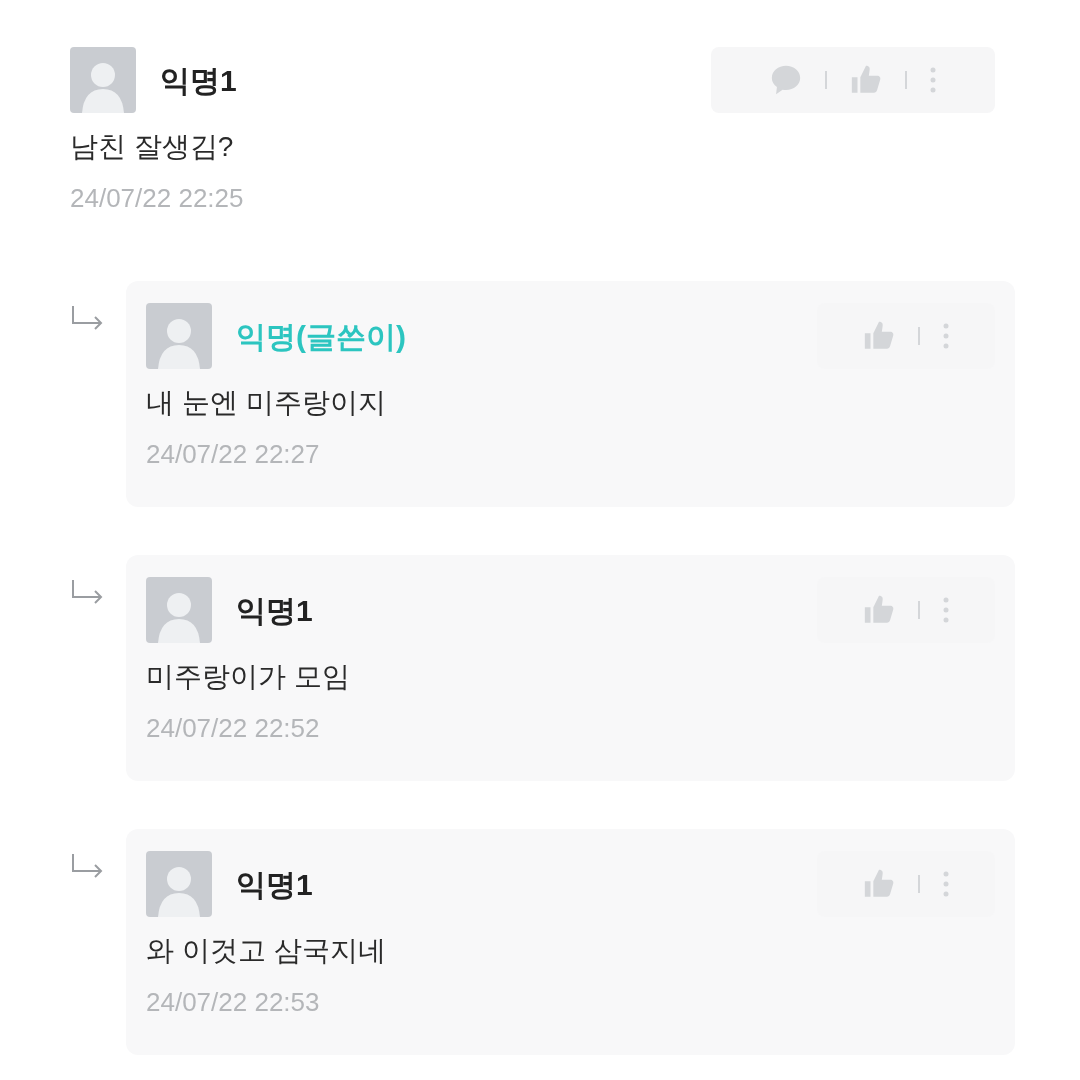 The image size is (1080, 1080). I want to click on comment-icon, so click(786, 80).